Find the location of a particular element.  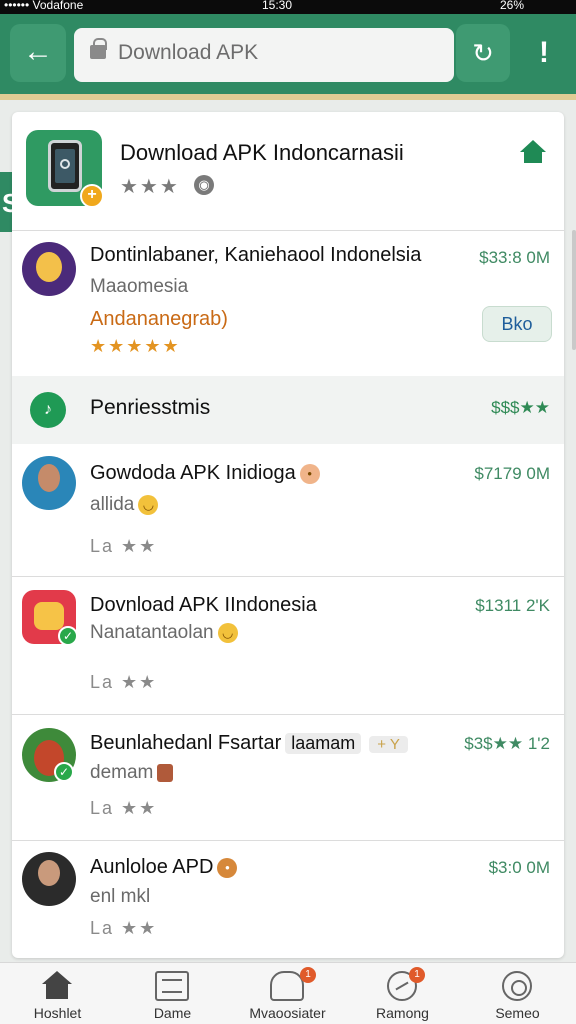

item-title: Aunloloe APD • is located at coordinates (164, 867).